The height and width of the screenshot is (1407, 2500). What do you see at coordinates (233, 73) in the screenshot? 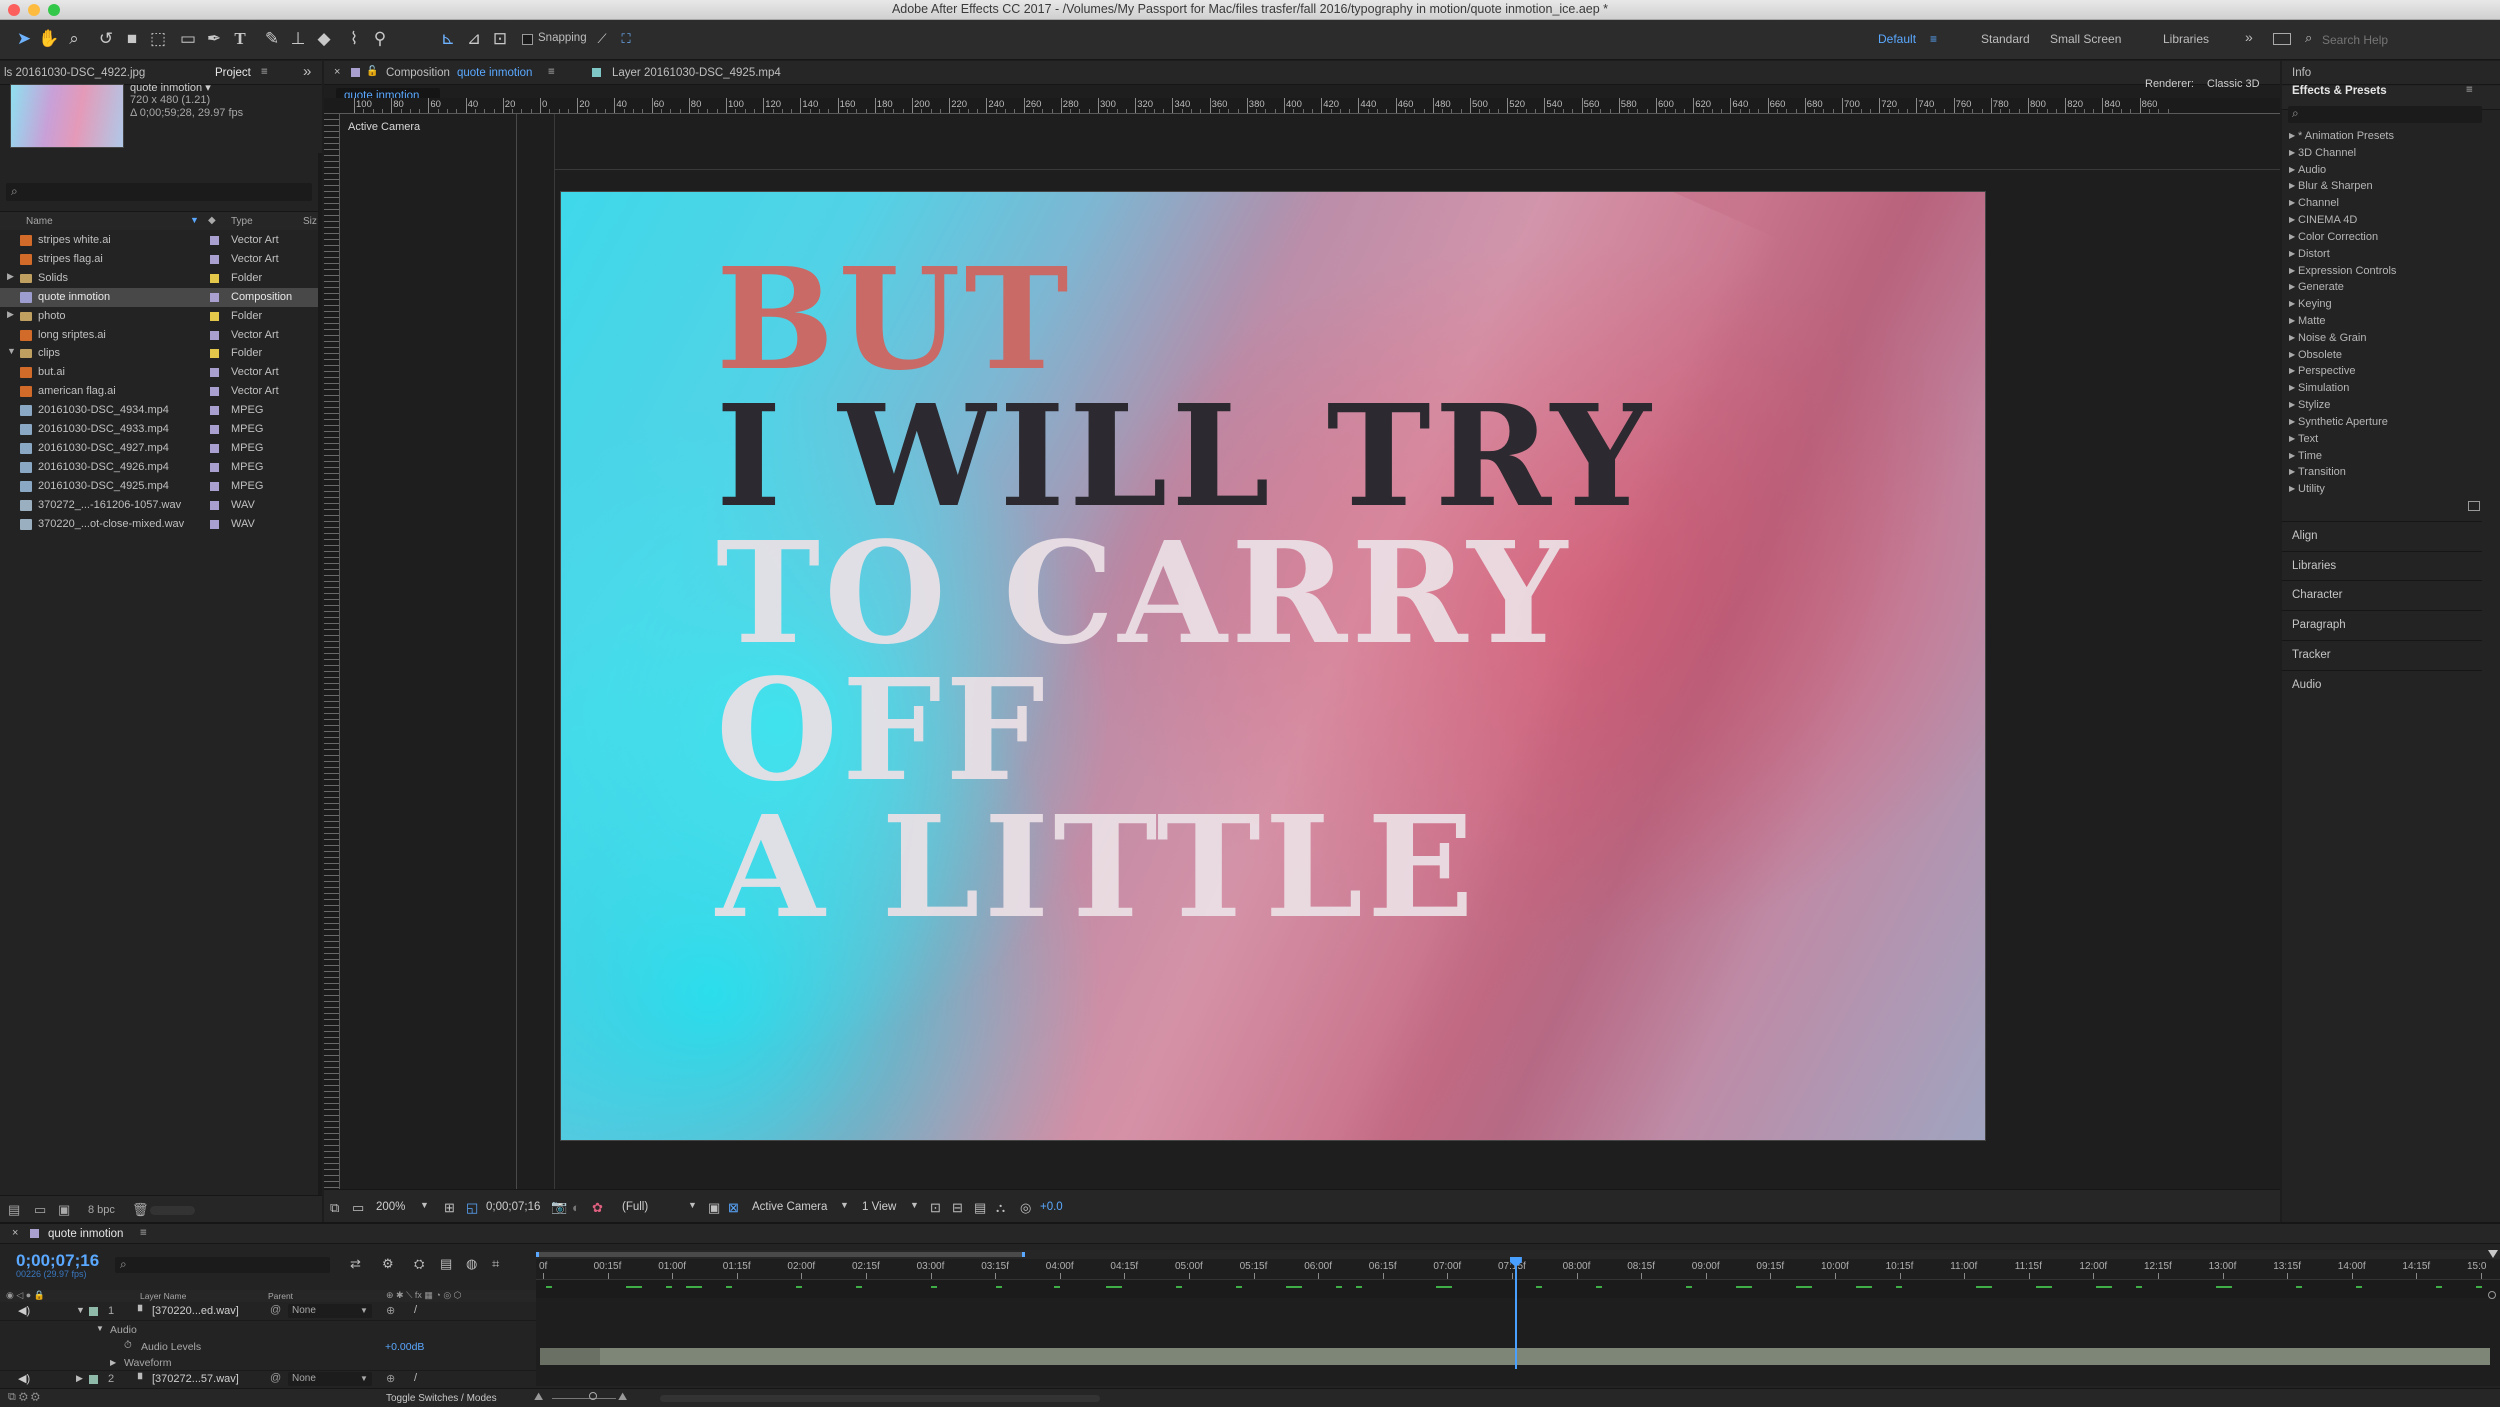
I see `project-tab: Project` at bounding box center [233, 73].